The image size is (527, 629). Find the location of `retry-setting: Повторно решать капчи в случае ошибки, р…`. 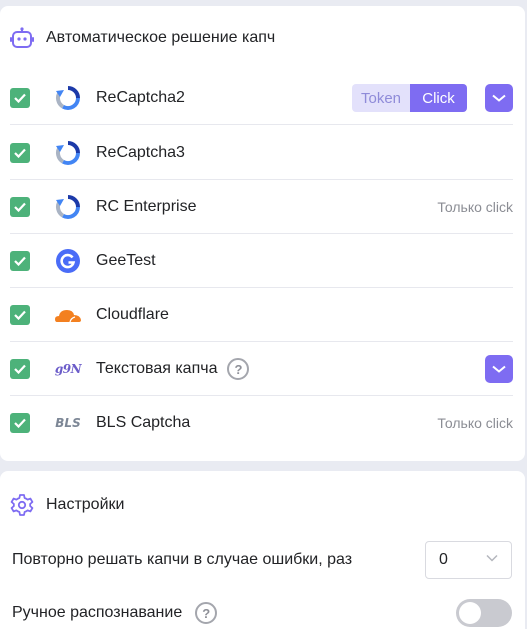

retry-setting: Повторно решать капчи в случае ошибки, р… is located at coordinates (262, 560).